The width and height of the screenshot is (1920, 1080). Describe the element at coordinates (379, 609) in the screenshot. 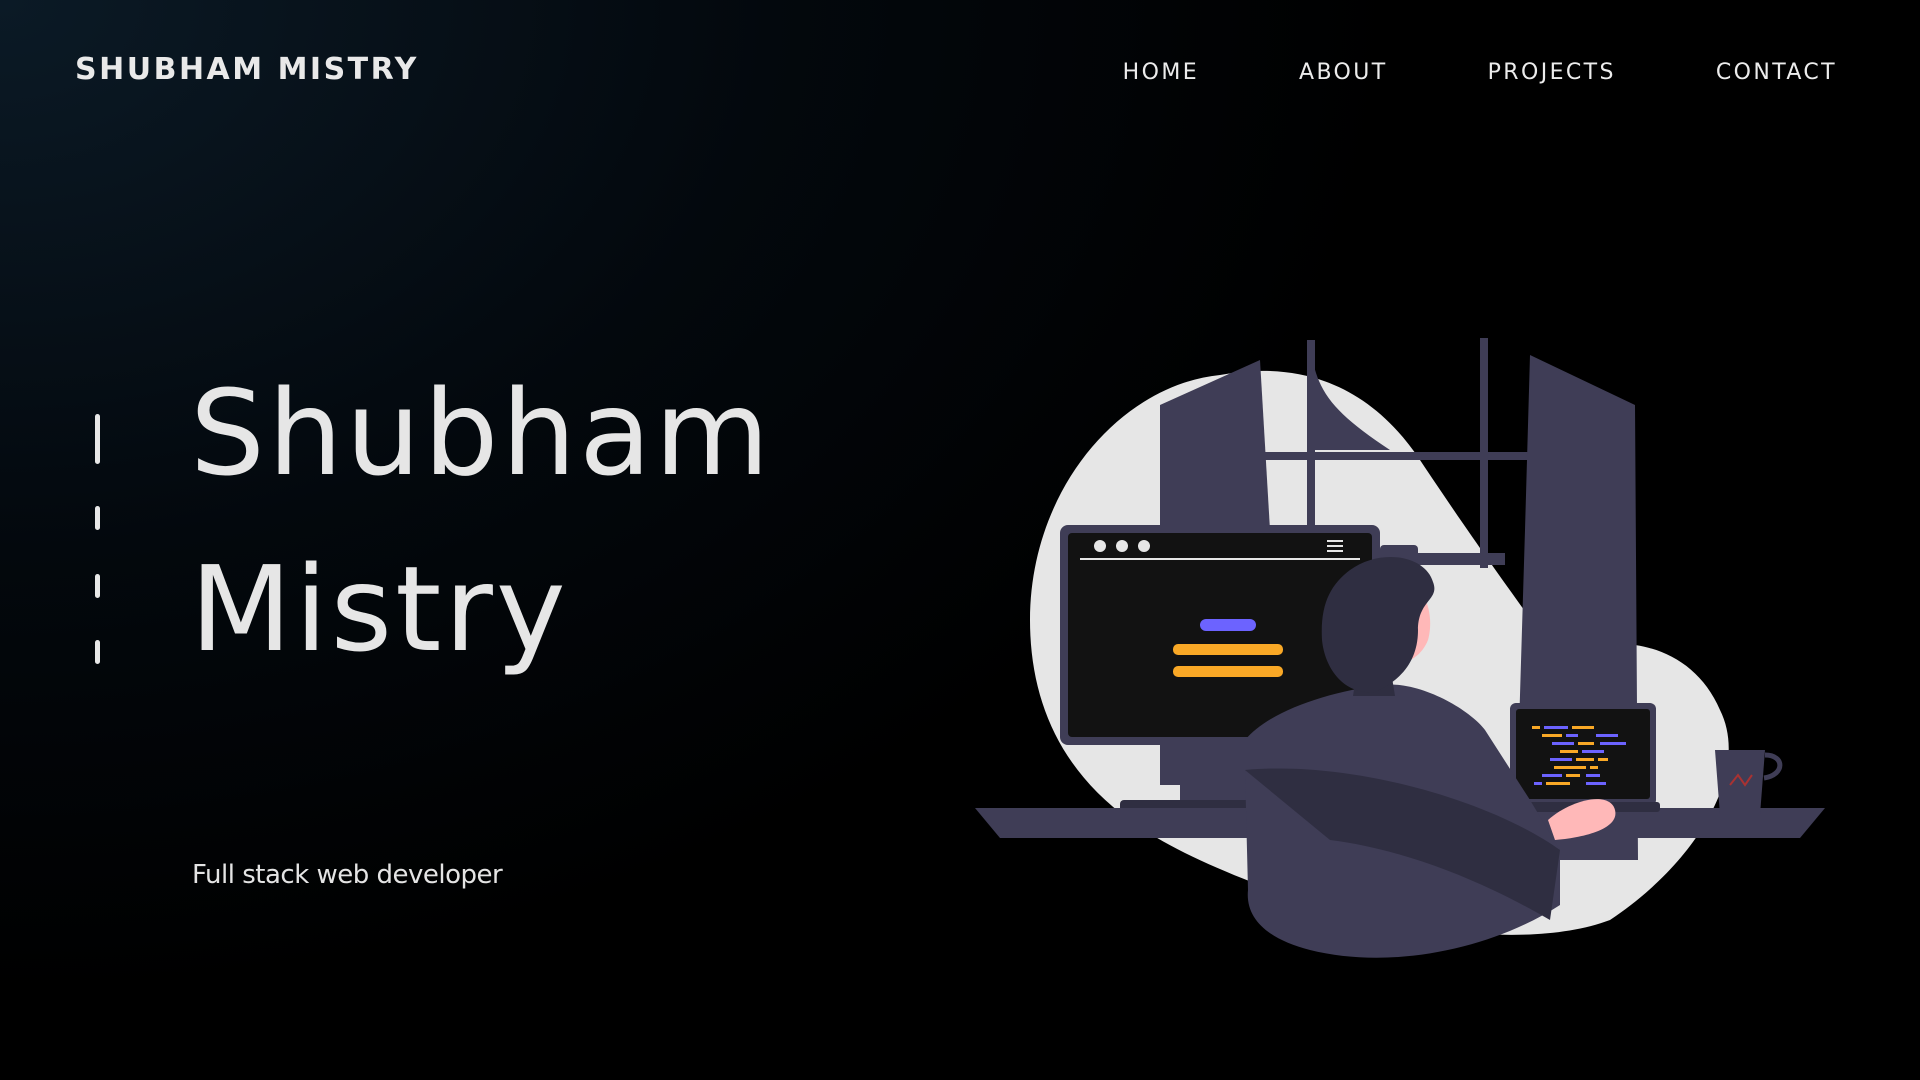

I see `hero-last-name: Mistry` at that location.